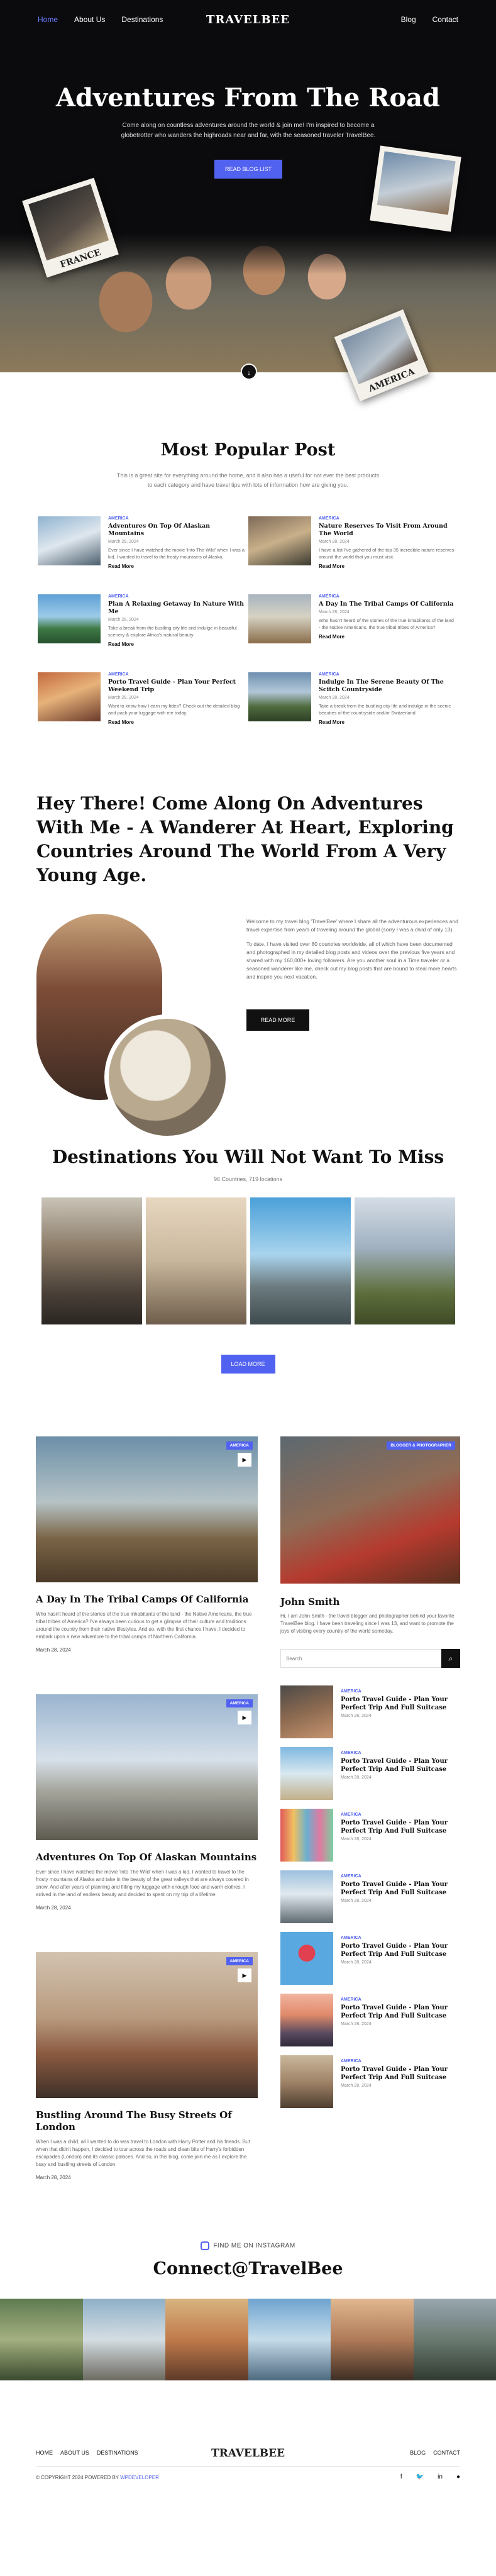  What do you see at coordinates (248, 1364) in the screenshot?
I see `load-more-button: LOAD MORE` at bounding box center [248, 1364].